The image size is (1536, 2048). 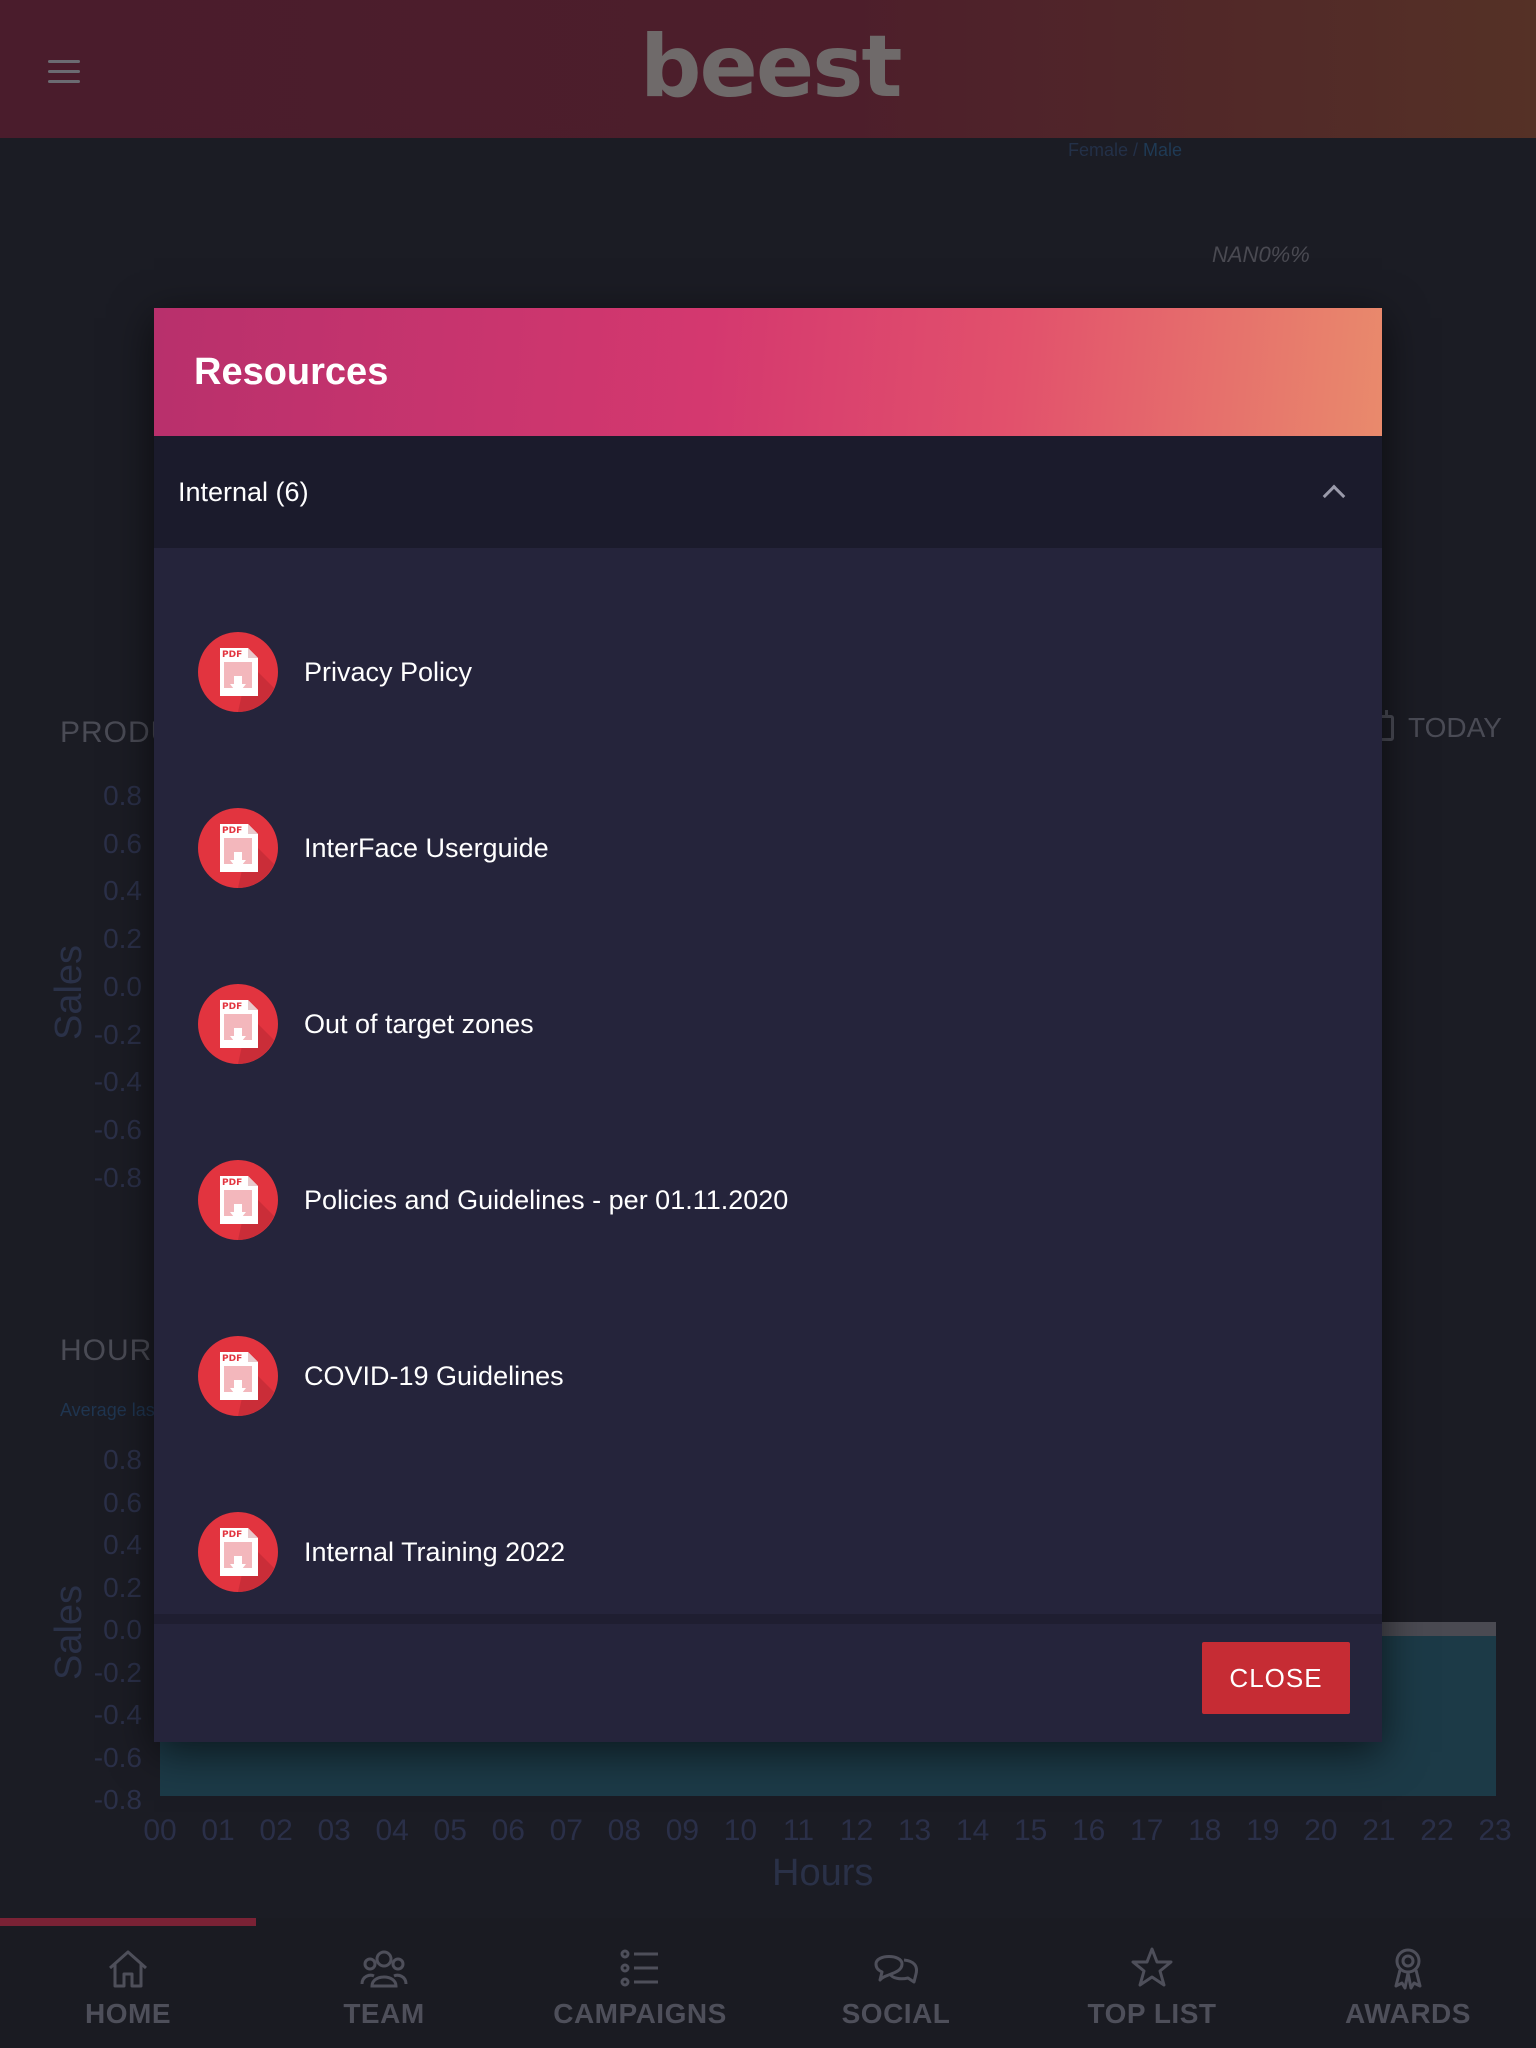 I want to click on x-tick: 03, so click(x=334, y=1830).